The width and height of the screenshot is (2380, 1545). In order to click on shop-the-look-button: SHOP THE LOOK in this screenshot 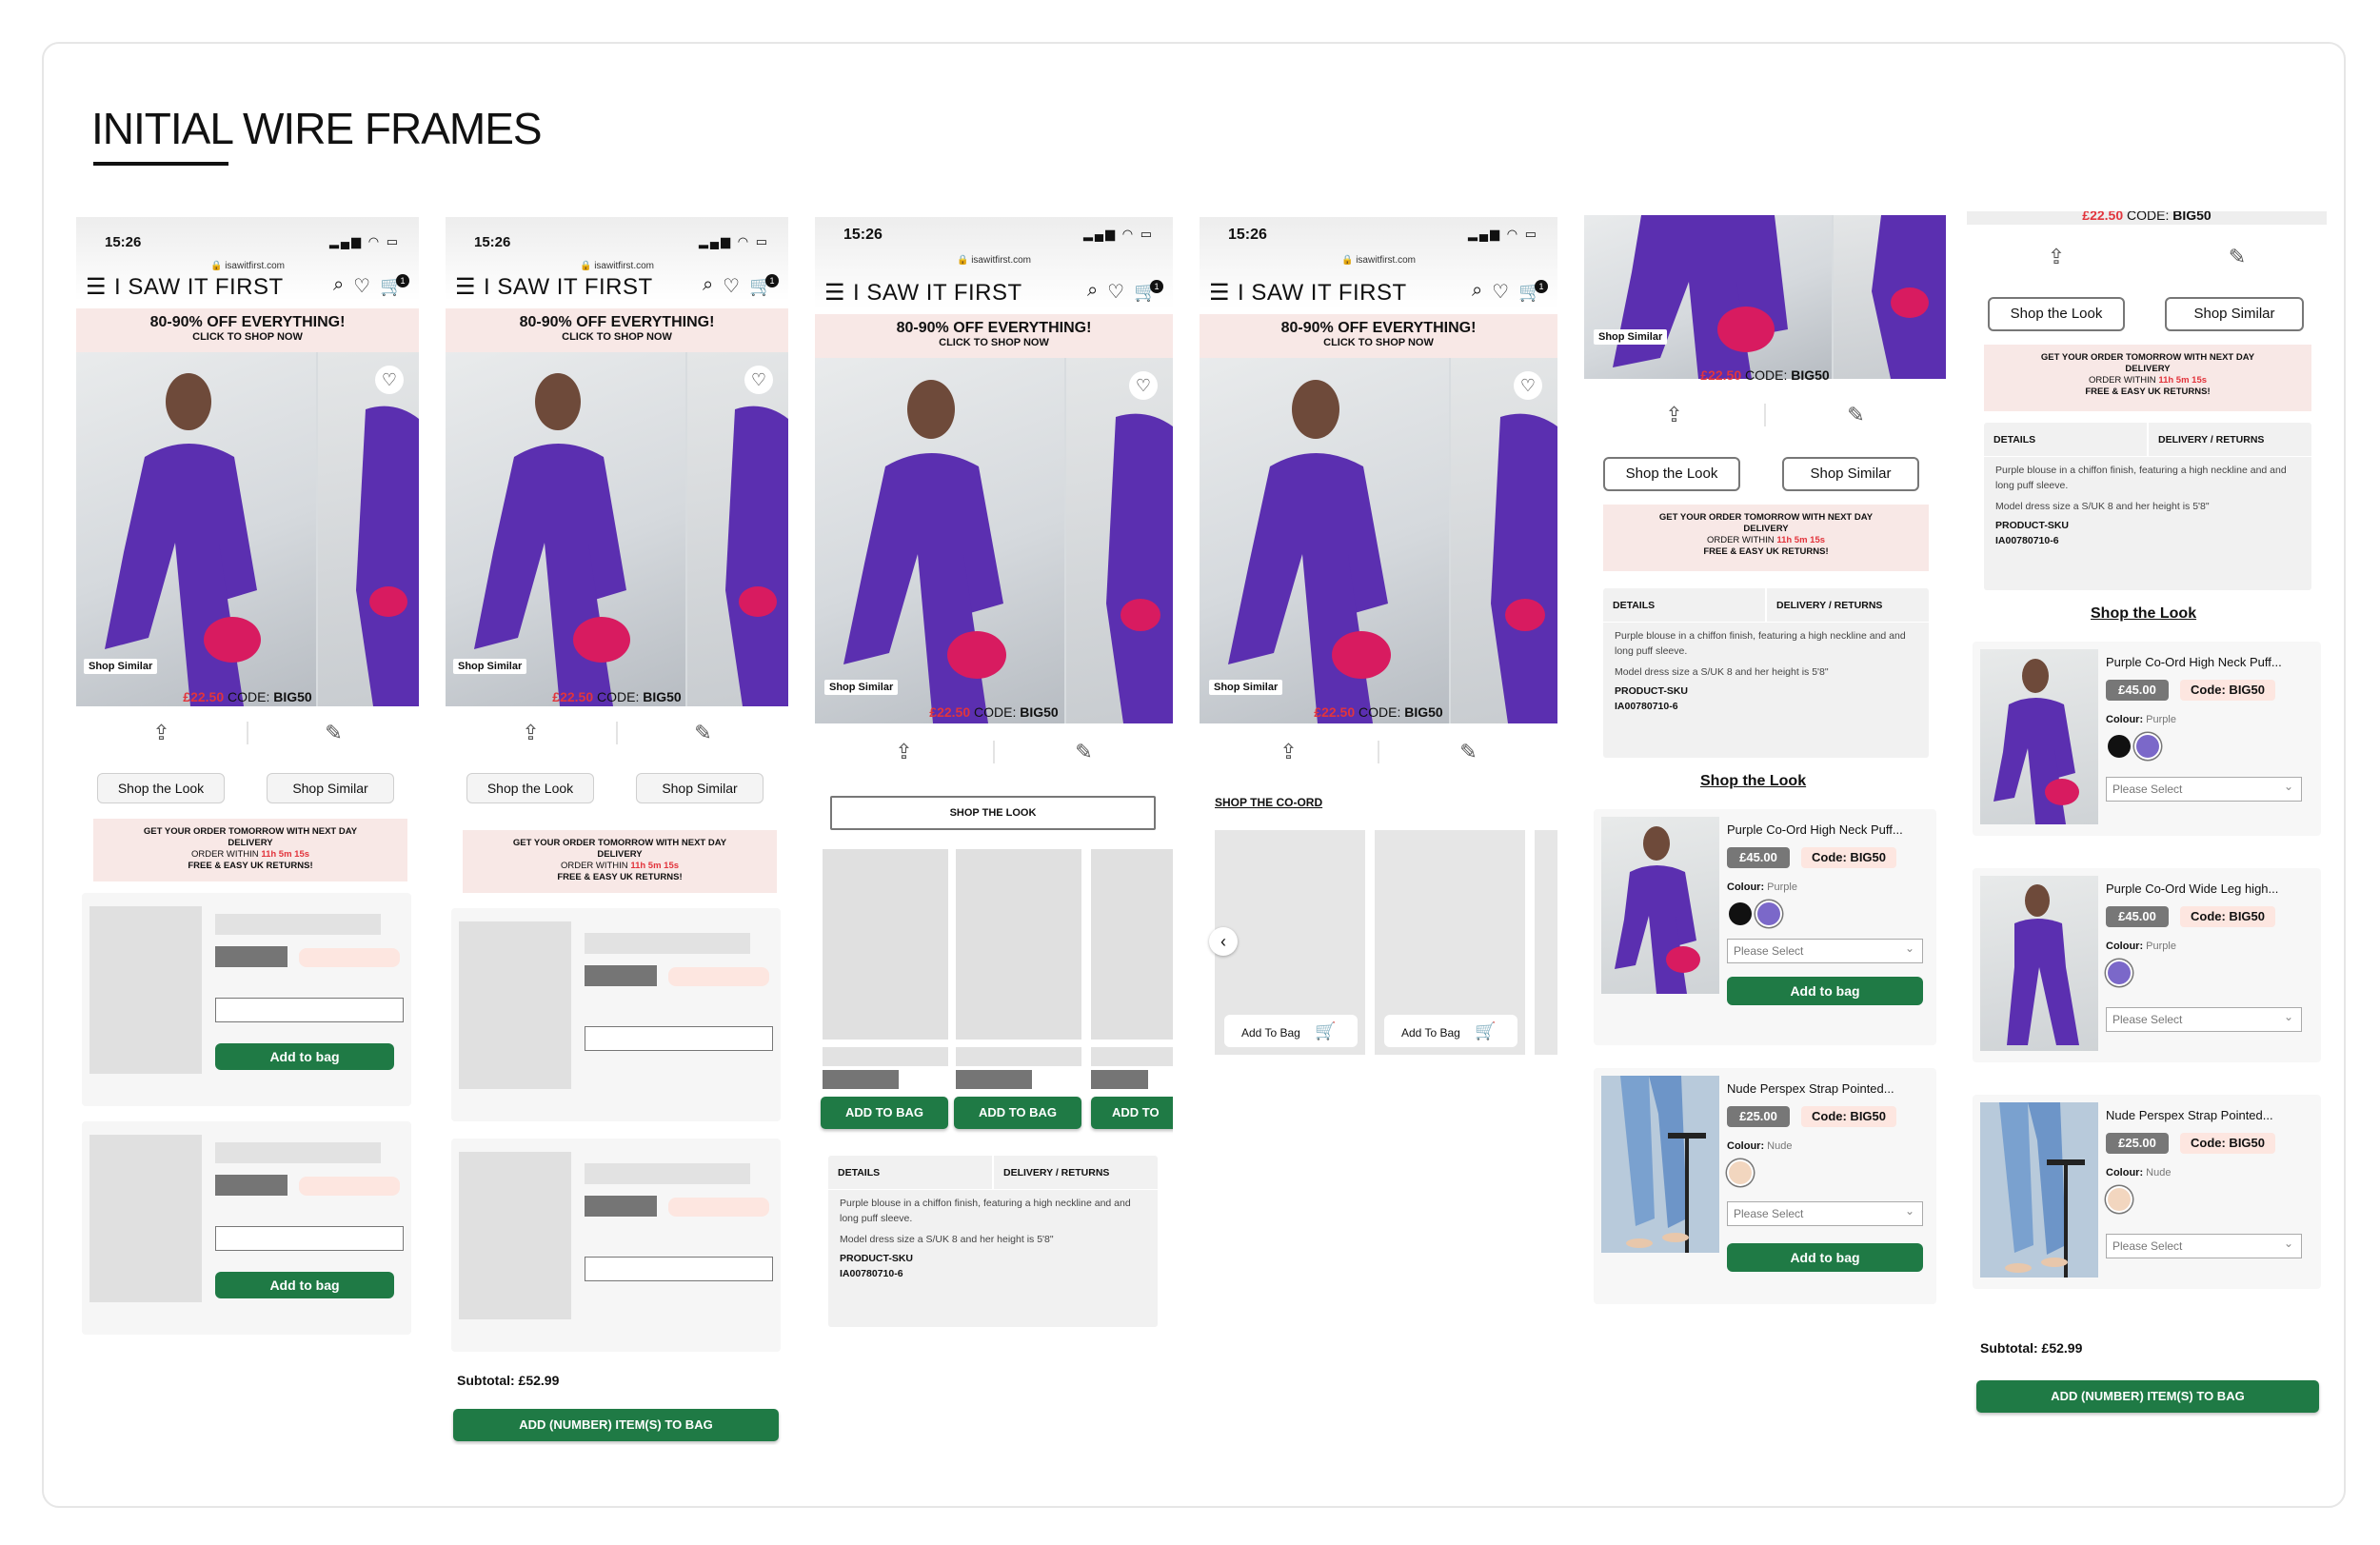, I will do `click(993, 813)`.